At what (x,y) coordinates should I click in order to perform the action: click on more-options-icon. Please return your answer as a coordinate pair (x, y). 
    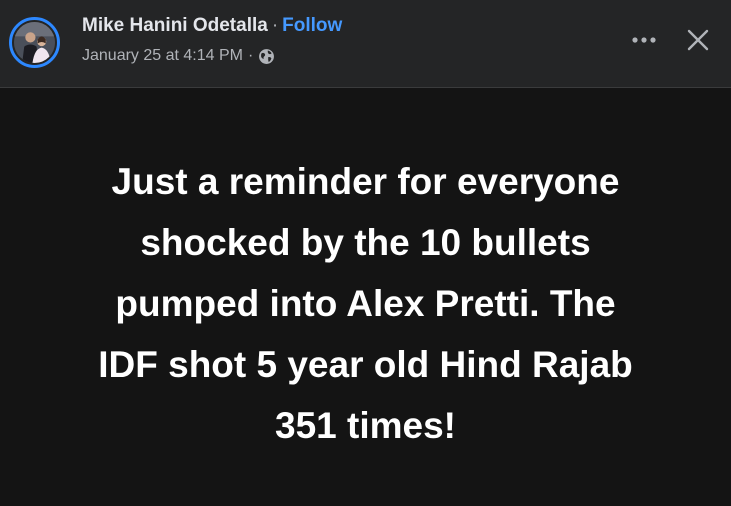
    Looking at the image, I should click on (644, 40).